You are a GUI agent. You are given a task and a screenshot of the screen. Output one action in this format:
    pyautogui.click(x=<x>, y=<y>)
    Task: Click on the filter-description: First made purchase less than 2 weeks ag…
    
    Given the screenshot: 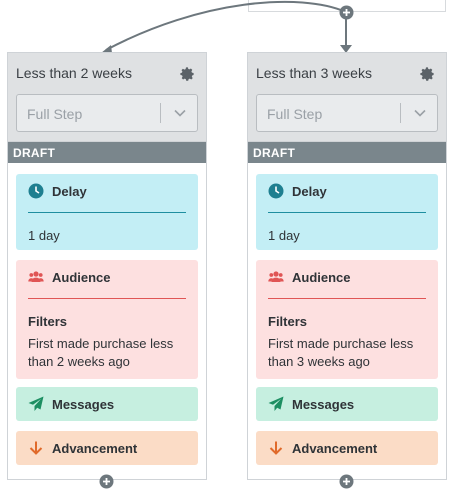 What is the action you would take?
    pyautogui.click(x=101, y=352)
    